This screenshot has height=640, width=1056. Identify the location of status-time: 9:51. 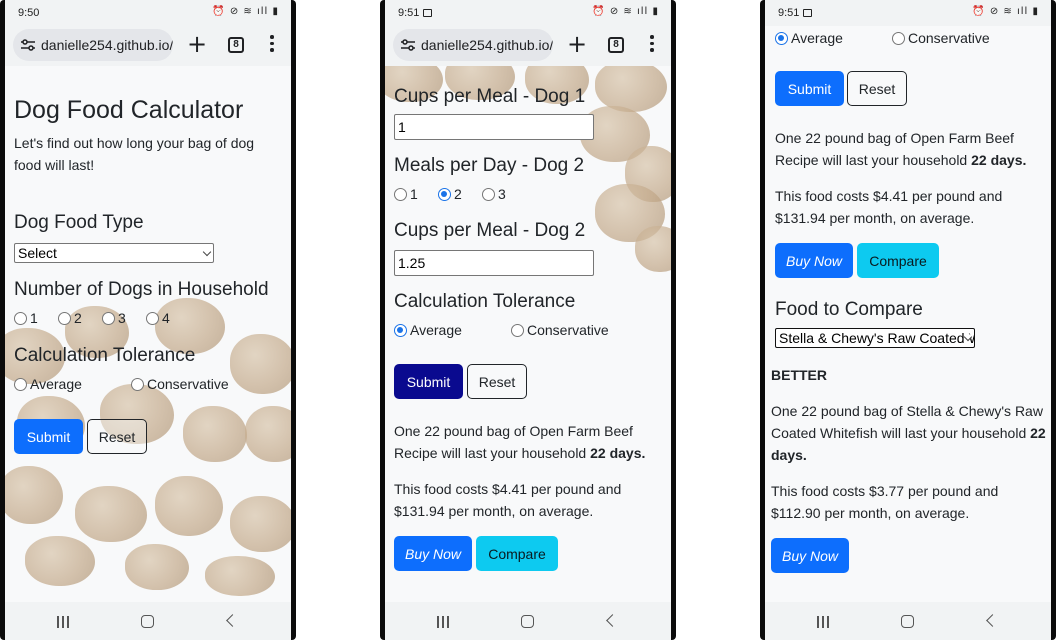
(795, 13).